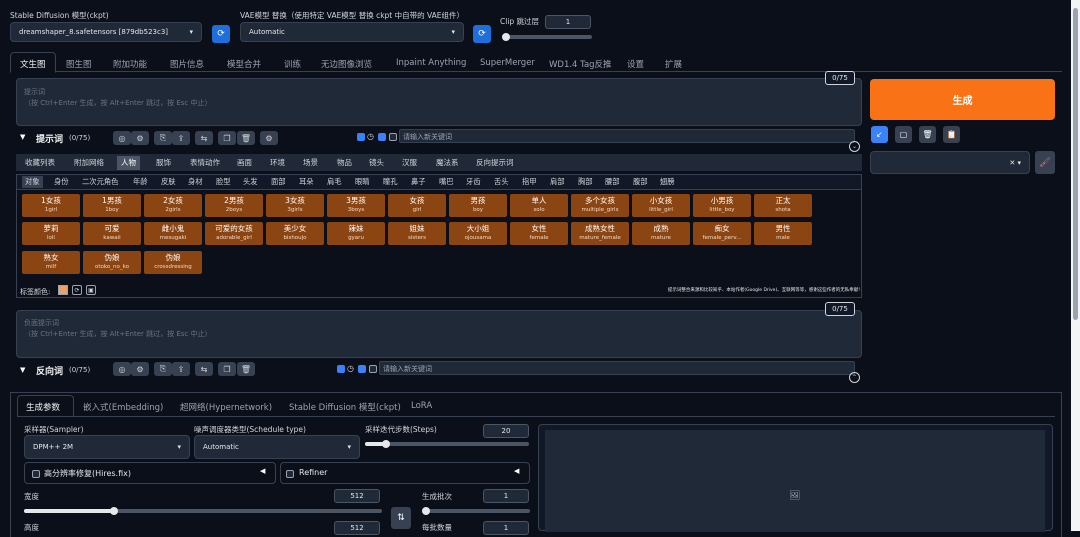 This screenshot has width=1080, height=537. What do you see at coordinates (417, 233) in the screenshot?
I see `tag-button: 姐妹 sisters` at bounding box center [417, 233].